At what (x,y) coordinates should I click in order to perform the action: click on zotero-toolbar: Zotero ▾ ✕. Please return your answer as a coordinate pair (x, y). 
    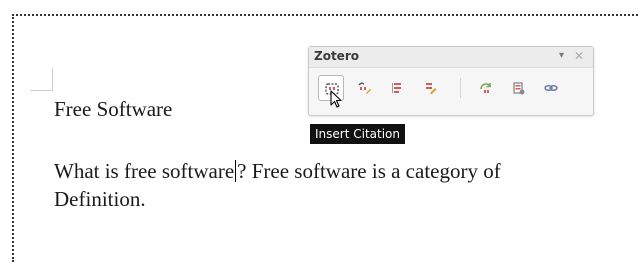
    Looking at the image, I should click on (451, 81).